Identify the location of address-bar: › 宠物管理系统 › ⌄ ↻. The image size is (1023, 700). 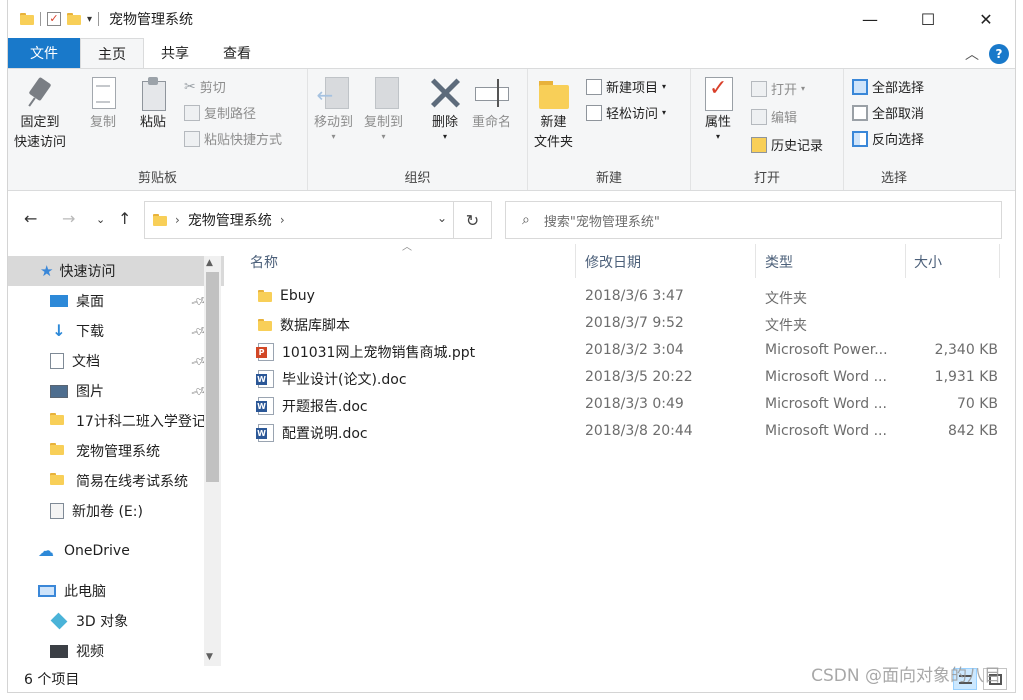
(318, 220).